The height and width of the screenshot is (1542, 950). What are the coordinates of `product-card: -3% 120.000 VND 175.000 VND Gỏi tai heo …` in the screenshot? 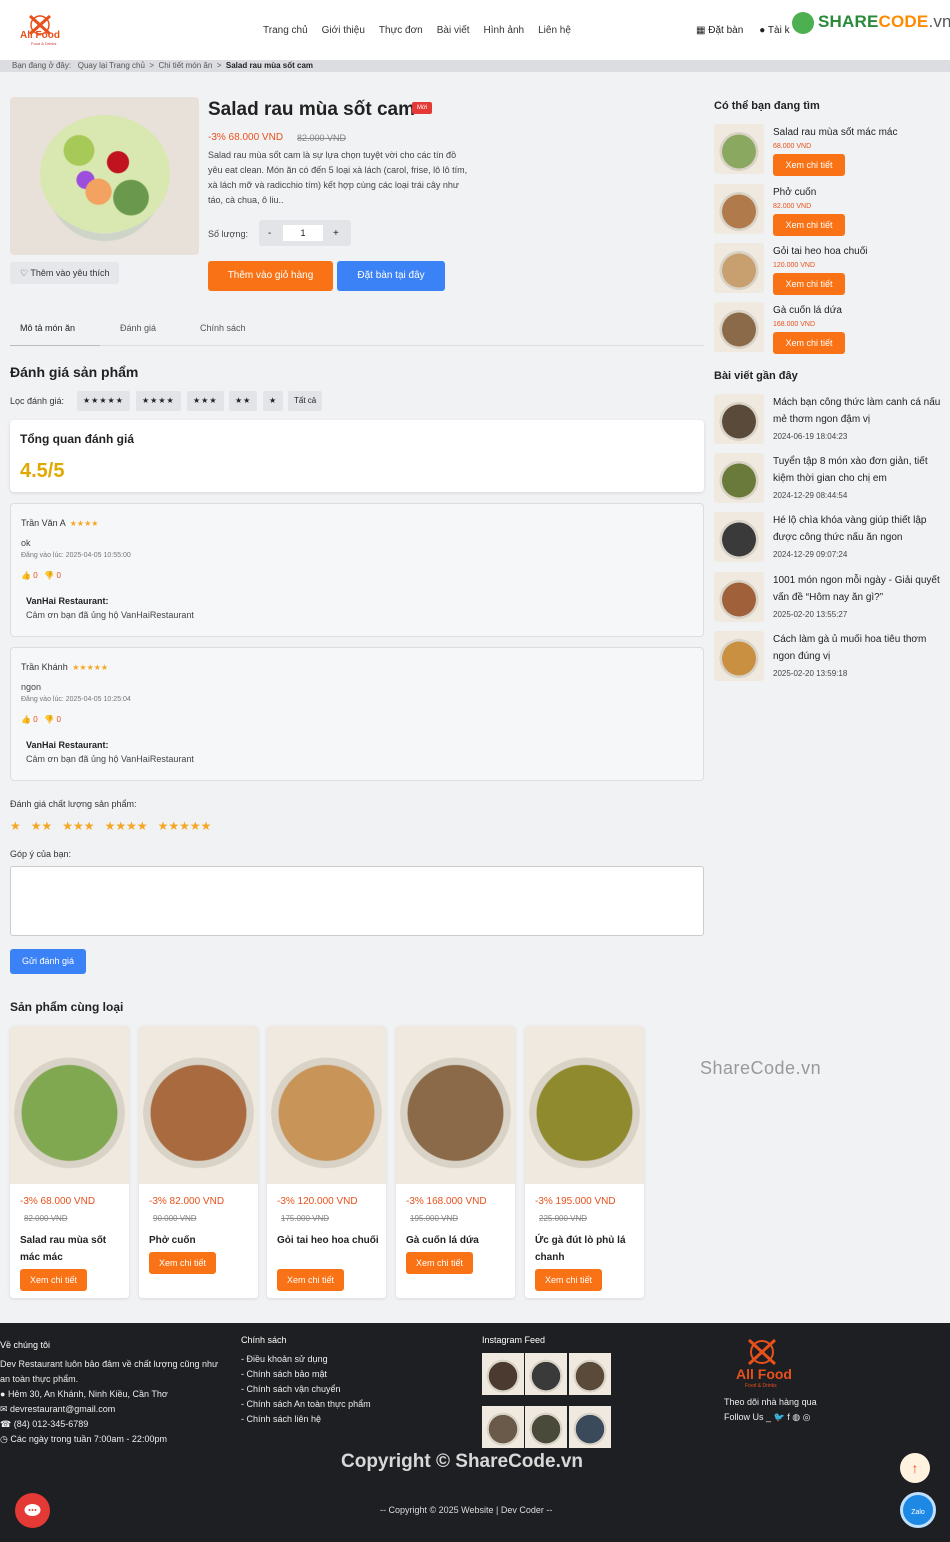 It's located at (326, 1162).